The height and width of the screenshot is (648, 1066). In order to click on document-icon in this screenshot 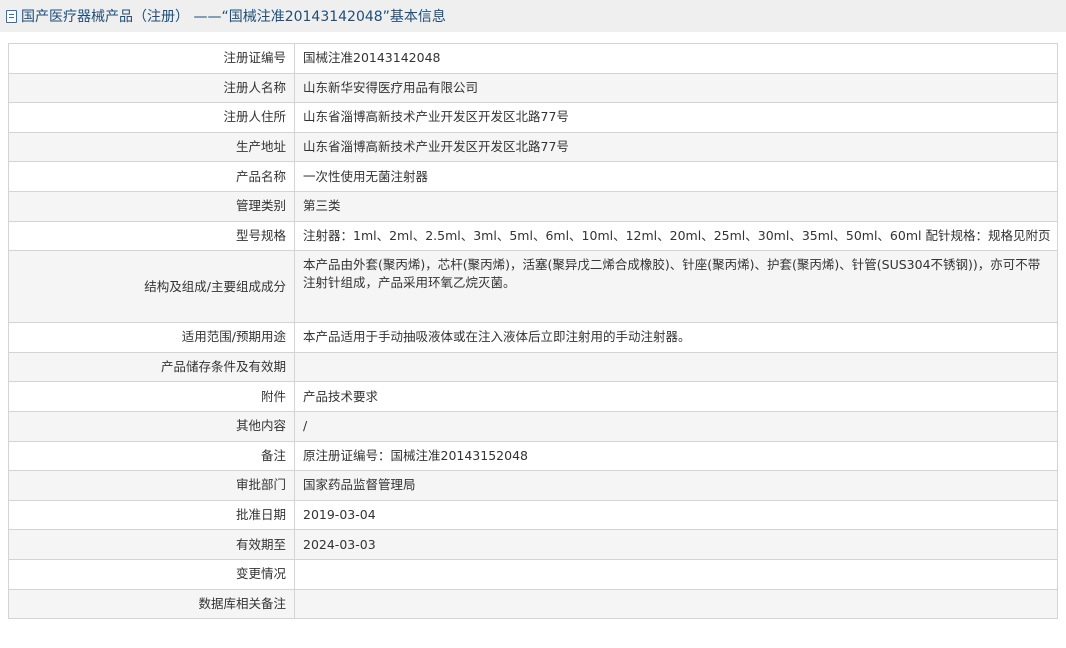, I will do `click(11, 16)`.